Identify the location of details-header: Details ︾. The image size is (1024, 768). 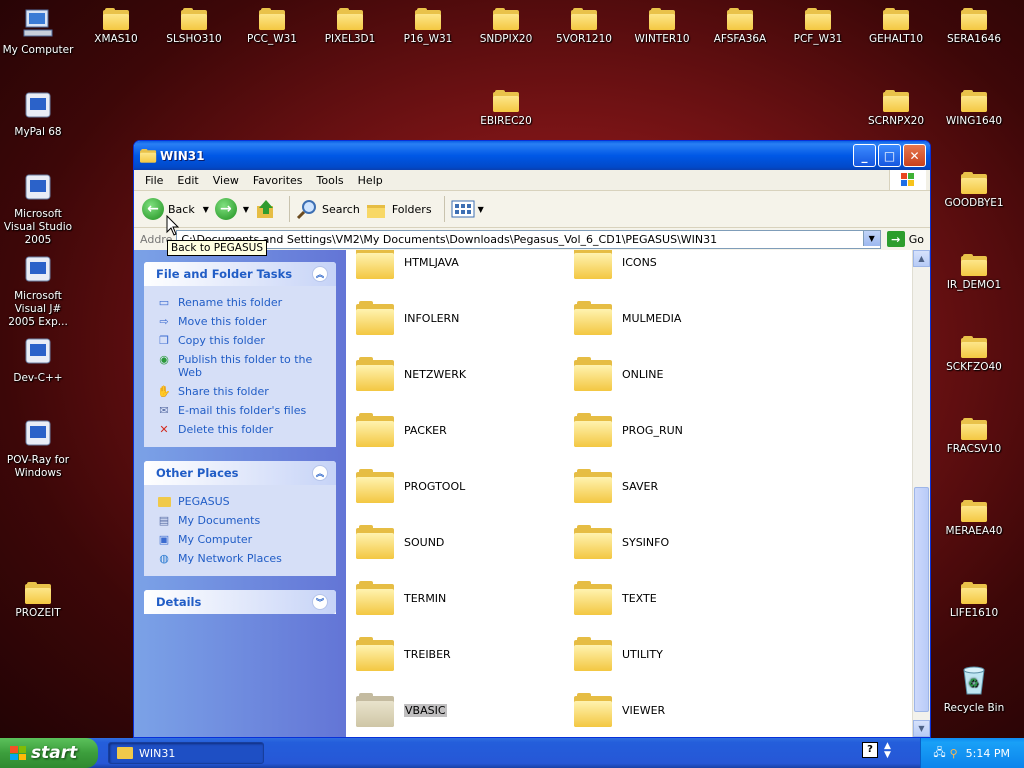
(240, 602).